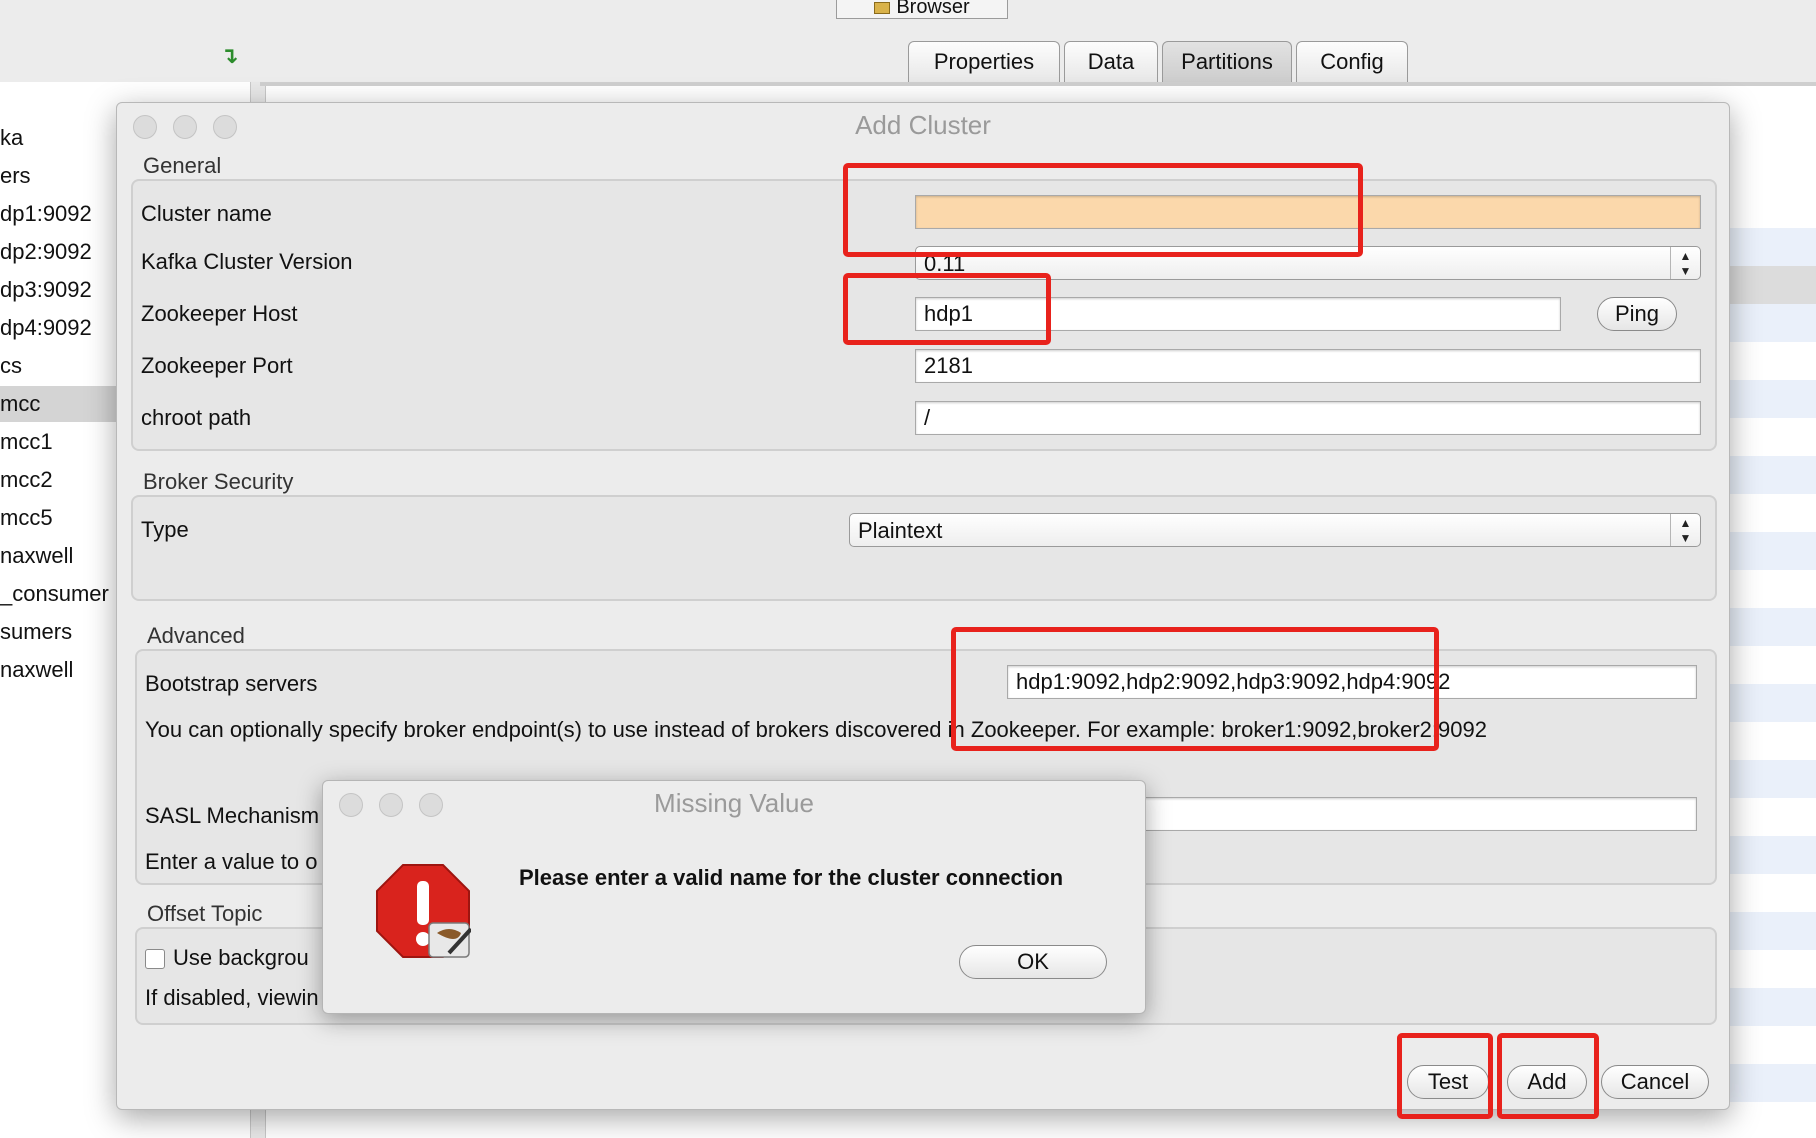 The image size is (1816, 1138). What do you see at coordinates (165, 529) in the screenshot?
I see `security-type-label: Type` at bounding box center [165, 529].